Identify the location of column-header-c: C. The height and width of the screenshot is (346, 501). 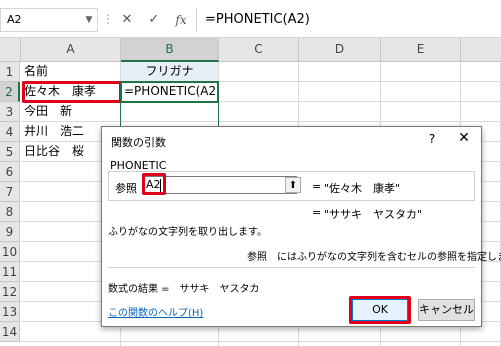
(259, 50).